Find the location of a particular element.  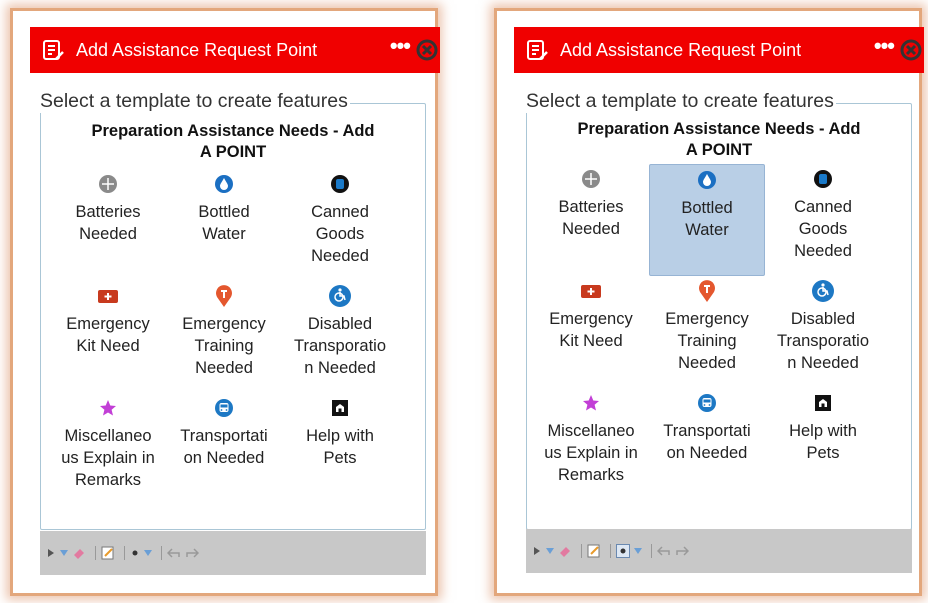

point-tool-icon-active is located at coordinates (623, 551).